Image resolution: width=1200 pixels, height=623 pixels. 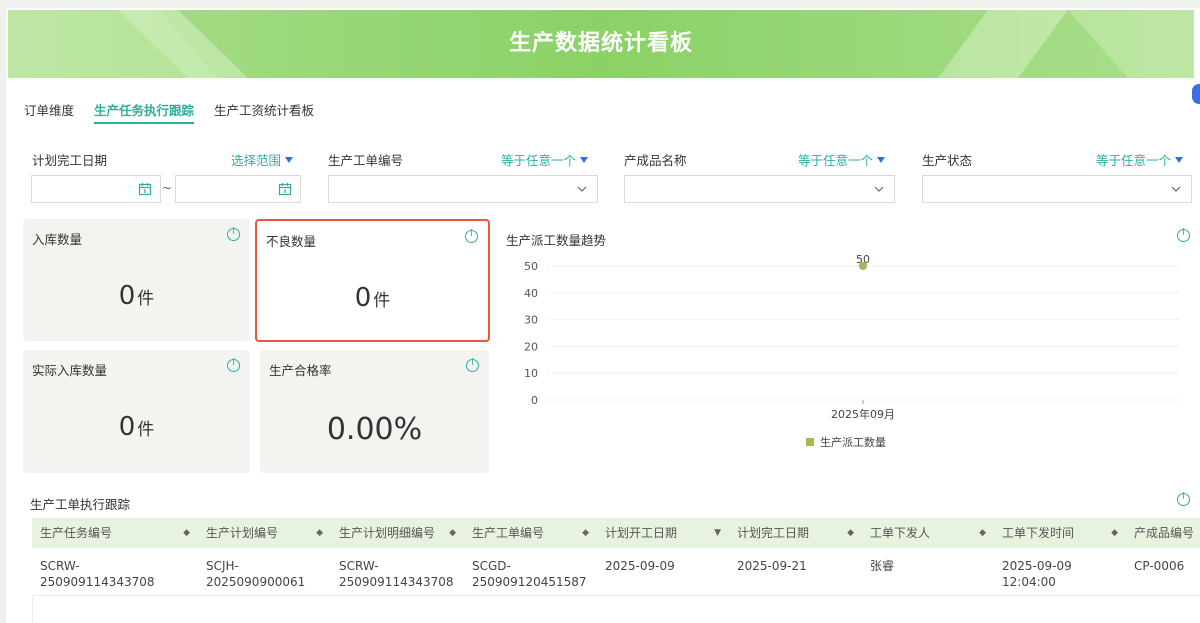 I want to click on y-tick-label: 40, so click(x=531, y=293).